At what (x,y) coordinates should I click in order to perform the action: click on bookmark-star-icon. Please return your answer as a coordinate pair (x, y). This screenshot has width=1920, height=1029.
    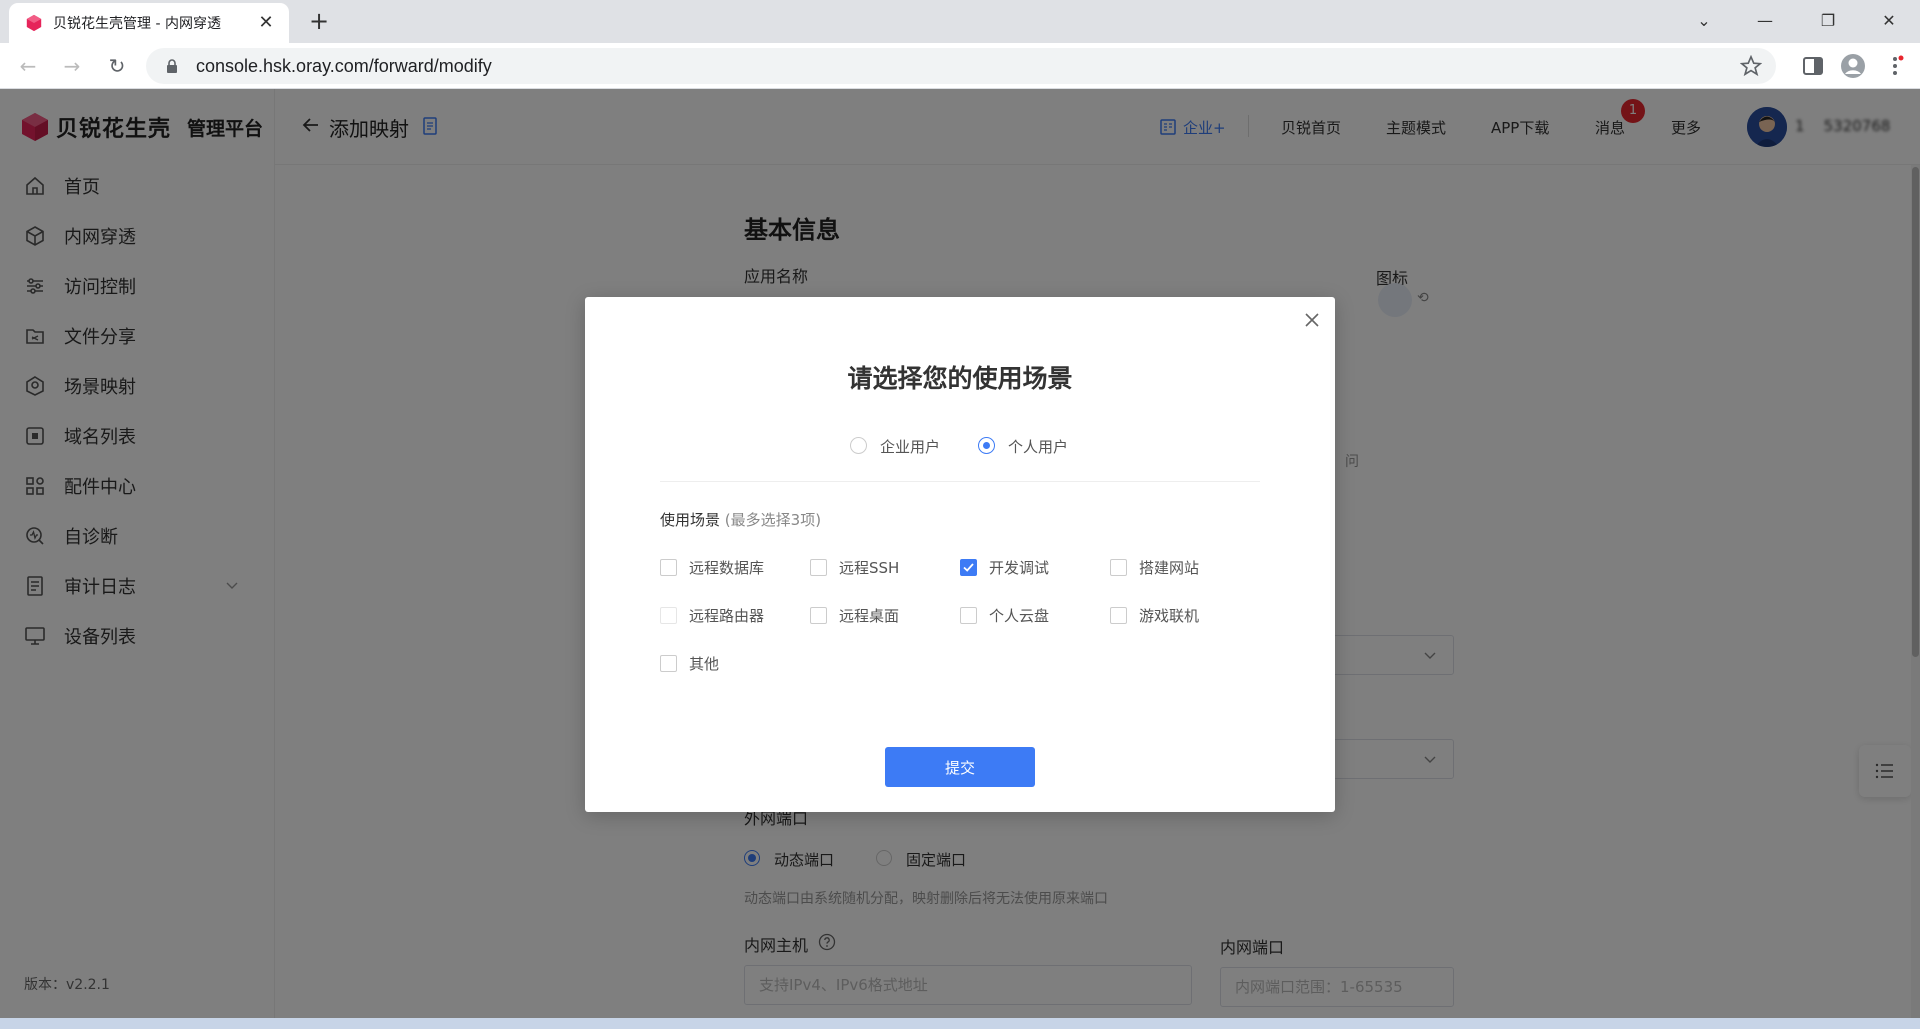
    Looking at the image, I should click on (1751, 66).